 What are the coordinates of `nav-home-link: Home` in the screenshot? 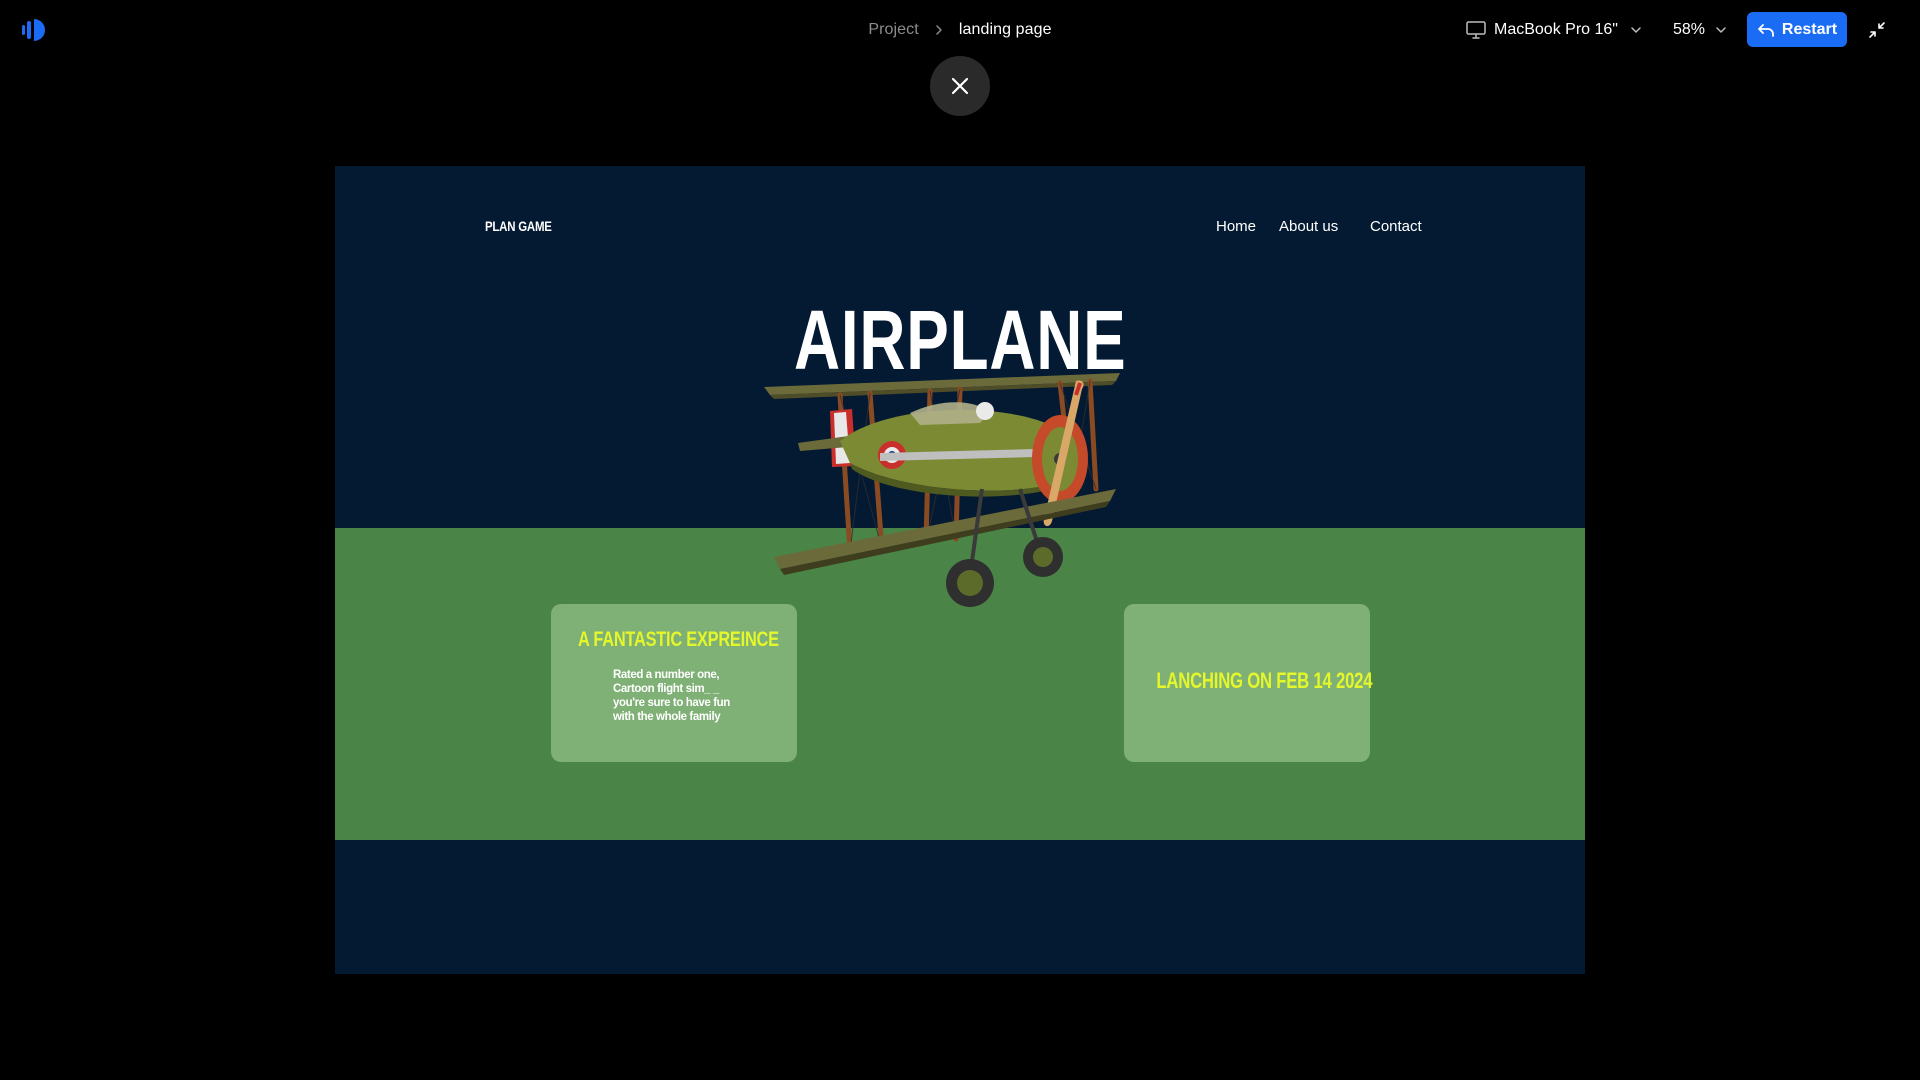 It's located at (1236, 226).